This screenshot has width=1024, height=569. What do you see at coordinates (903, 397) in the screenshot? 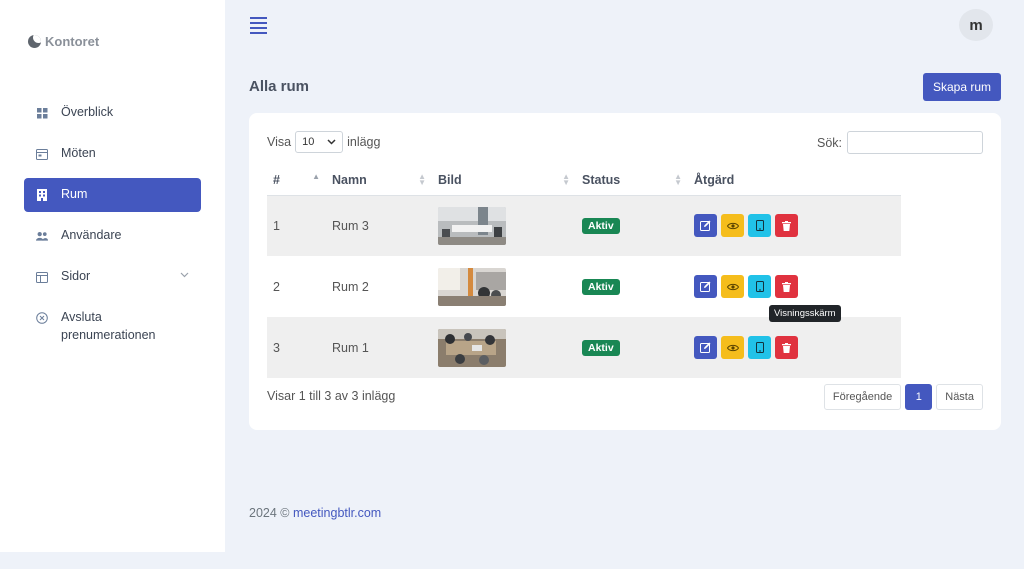
I see `pagination: Föregående 1 Nästa` at bounding box center [903, 397].